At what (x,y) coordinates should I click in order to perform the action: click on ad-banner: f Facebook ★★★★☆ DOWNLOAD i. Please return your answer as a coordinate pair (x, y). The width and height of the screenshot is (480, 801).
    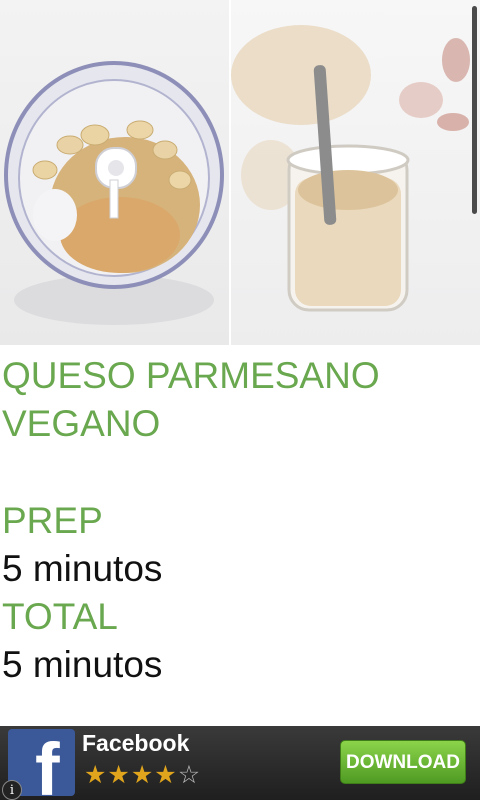
    Looking at the image, I should click on (240, 763).